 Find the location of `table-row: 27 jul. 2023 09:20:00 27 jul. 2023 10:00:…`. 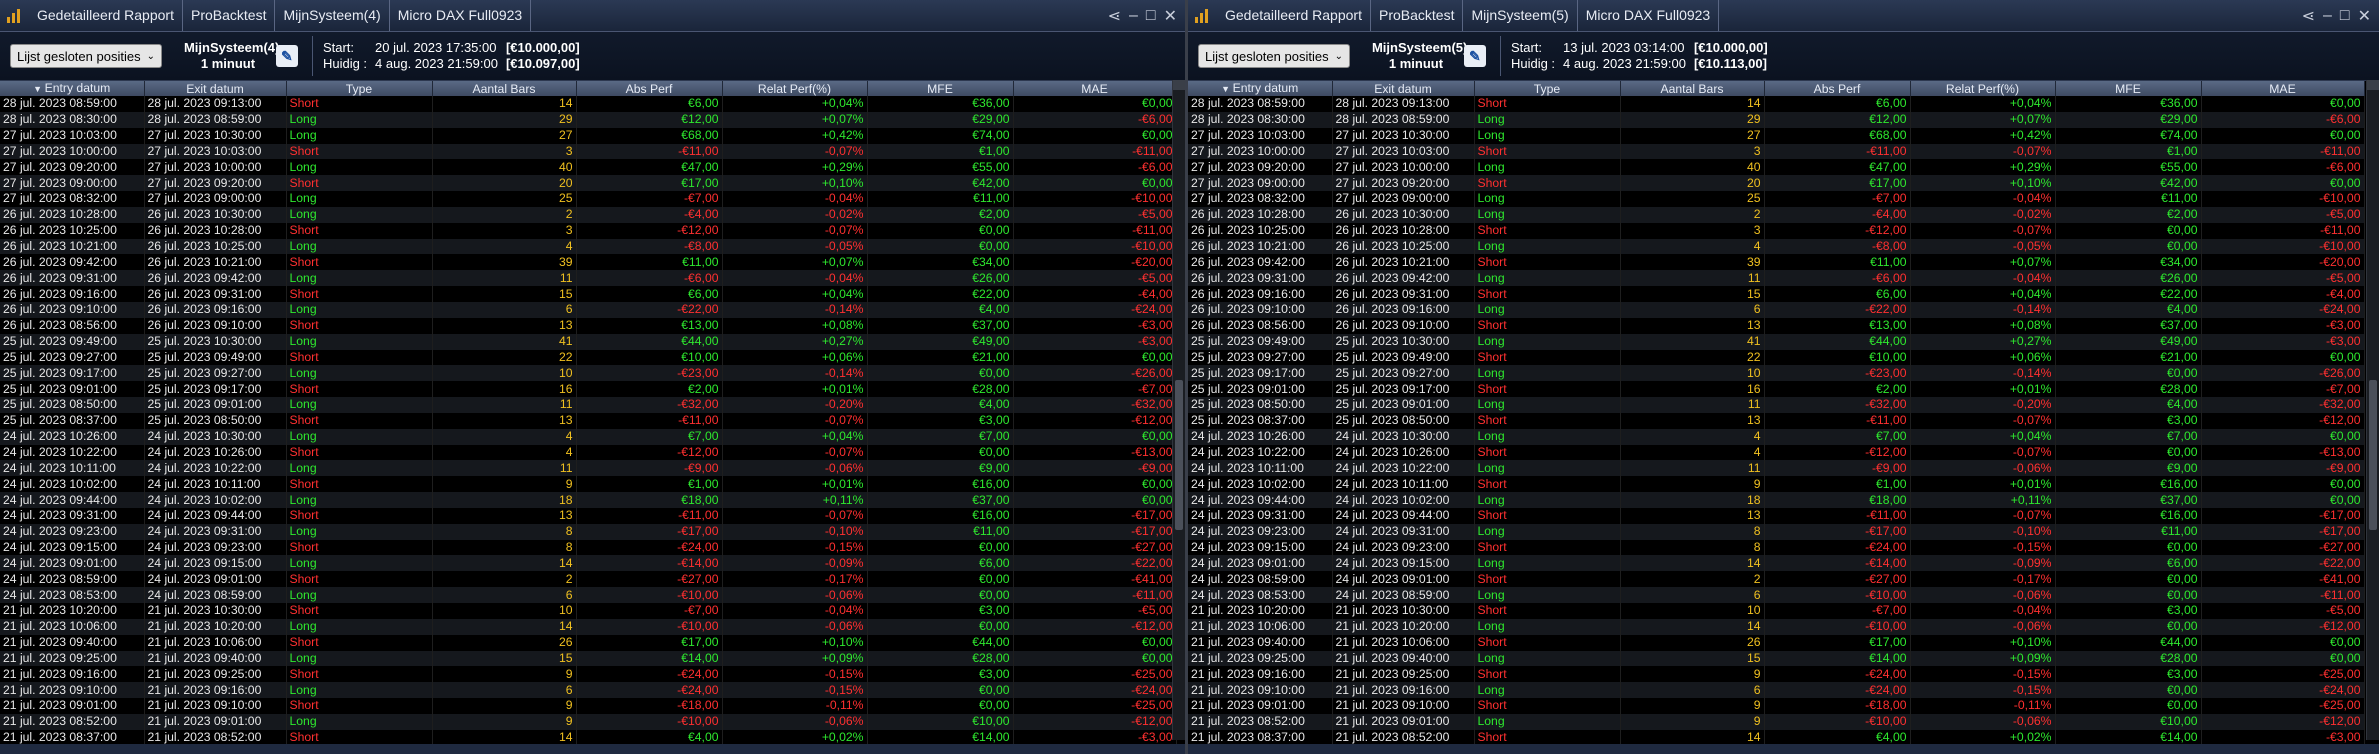

table-row: 27 jul. 2023 09:20:00 27 jul. 2023 10:00:… is located at coordinates (1776, 167).